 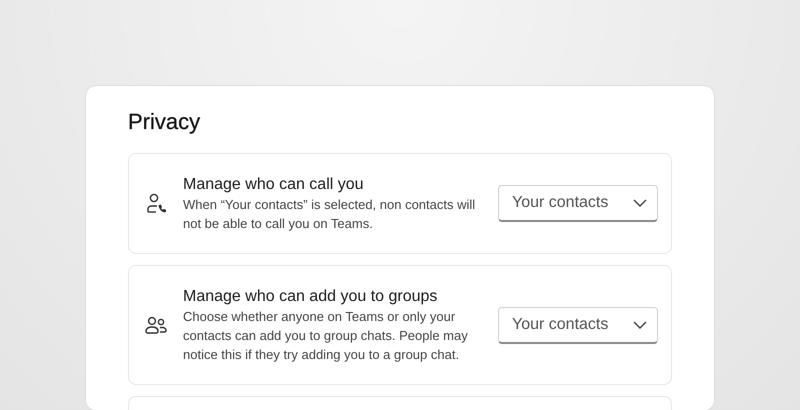 What do you see at coordinates (156, 325) in the screenshot?
I see `people-icon` at bounding box center [156, 325].